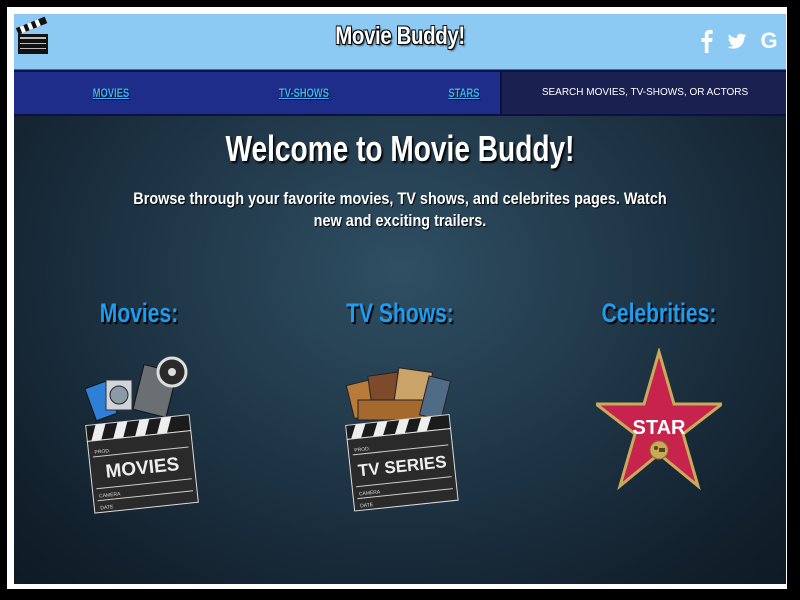 The image size is (800, 600). I want to click on nav-item-movies: MOVIES, so click(111, 93).